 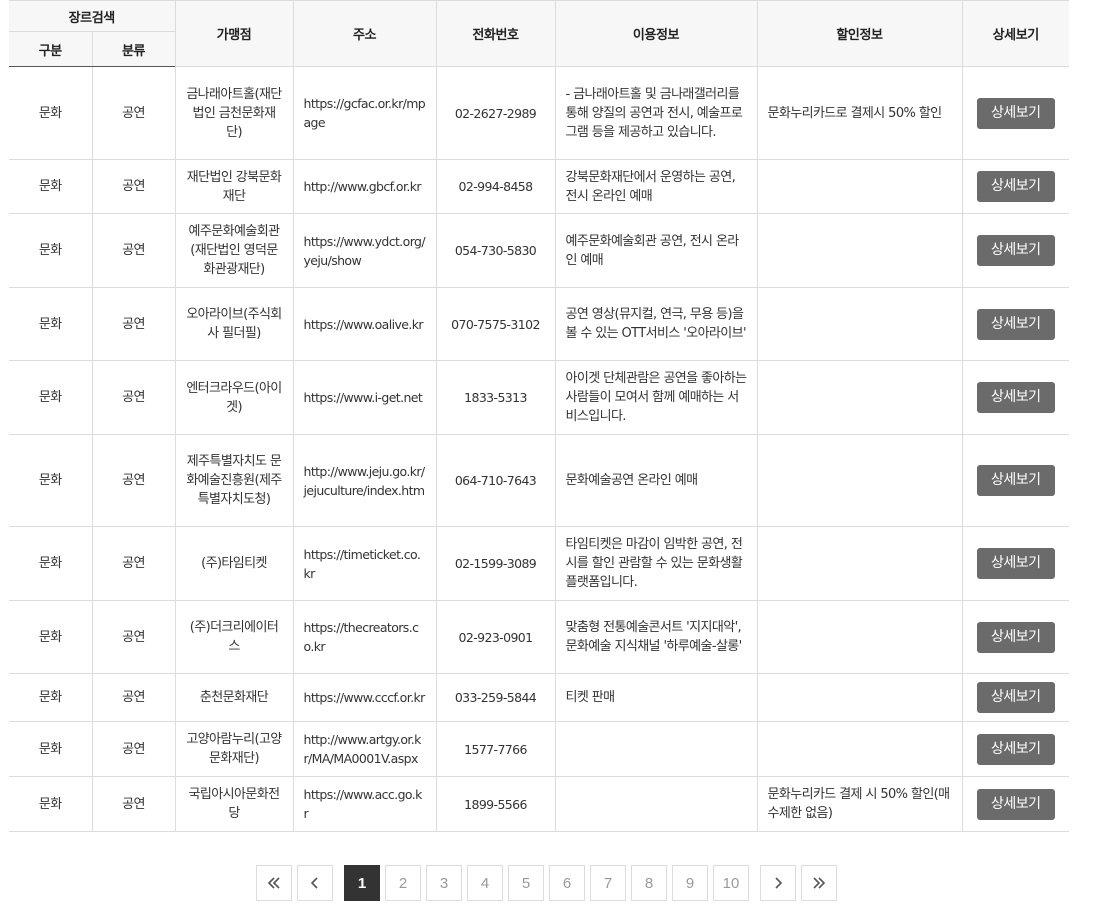 I want to click on detail-header: 상세보기, so click(x=1015, y=33).